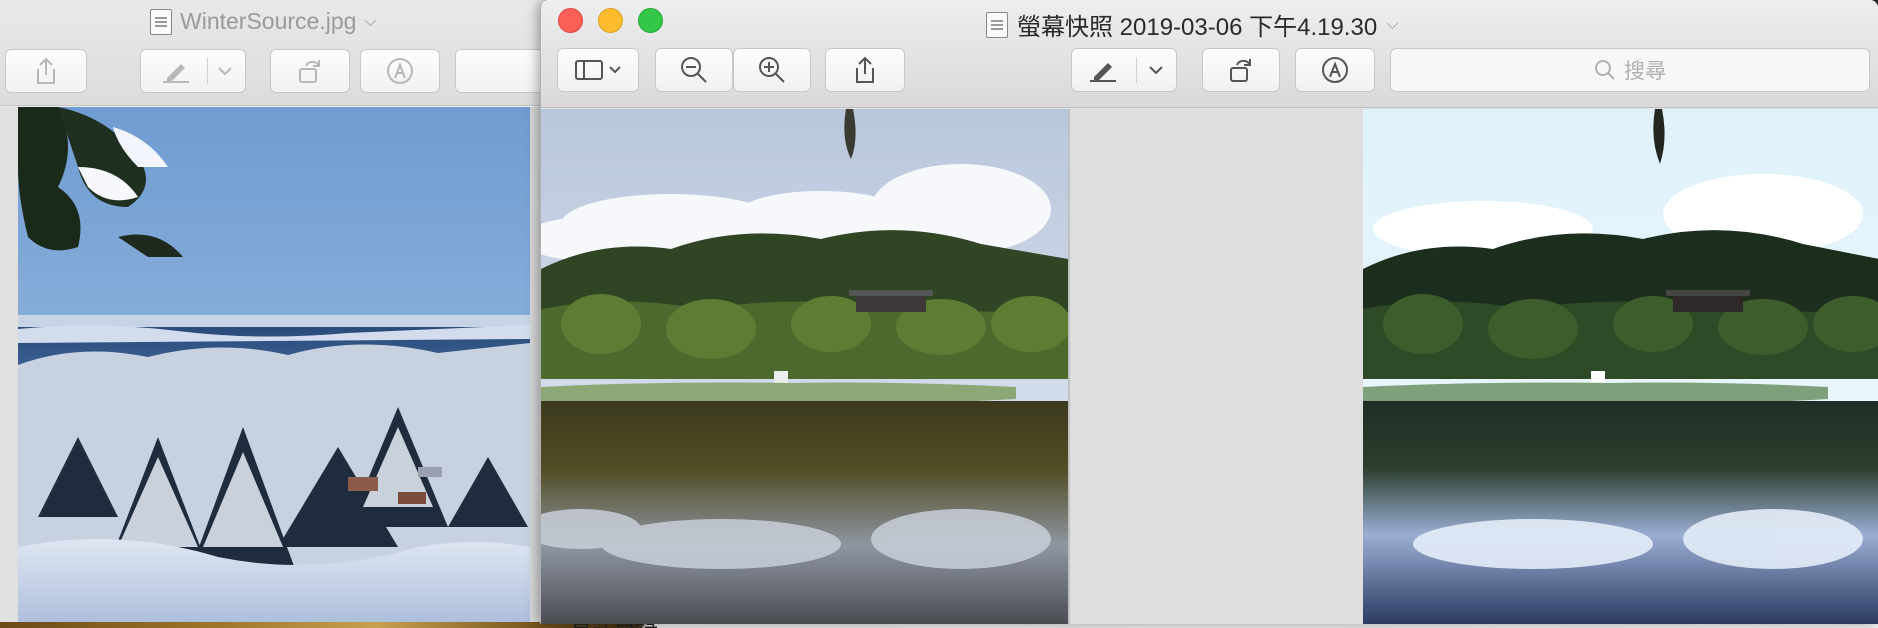  What do you see at coordinates (570, 20) in the screenshot?
I see `close-button` at bounding box center [570, 20].